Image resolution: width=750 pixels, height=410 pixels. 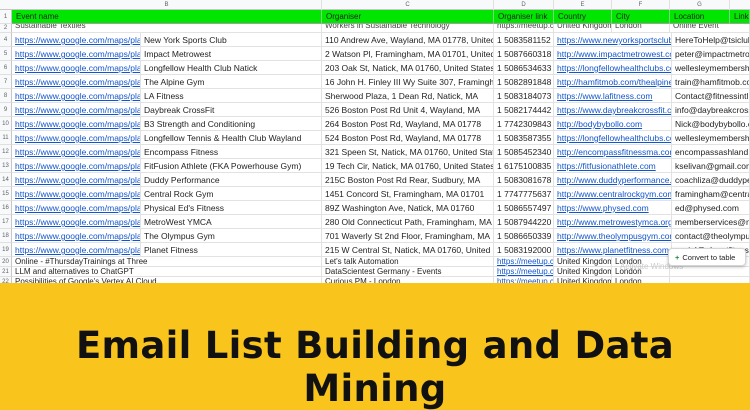 I want to click on cell: 1 5085452340, so click(x=524, y=152).